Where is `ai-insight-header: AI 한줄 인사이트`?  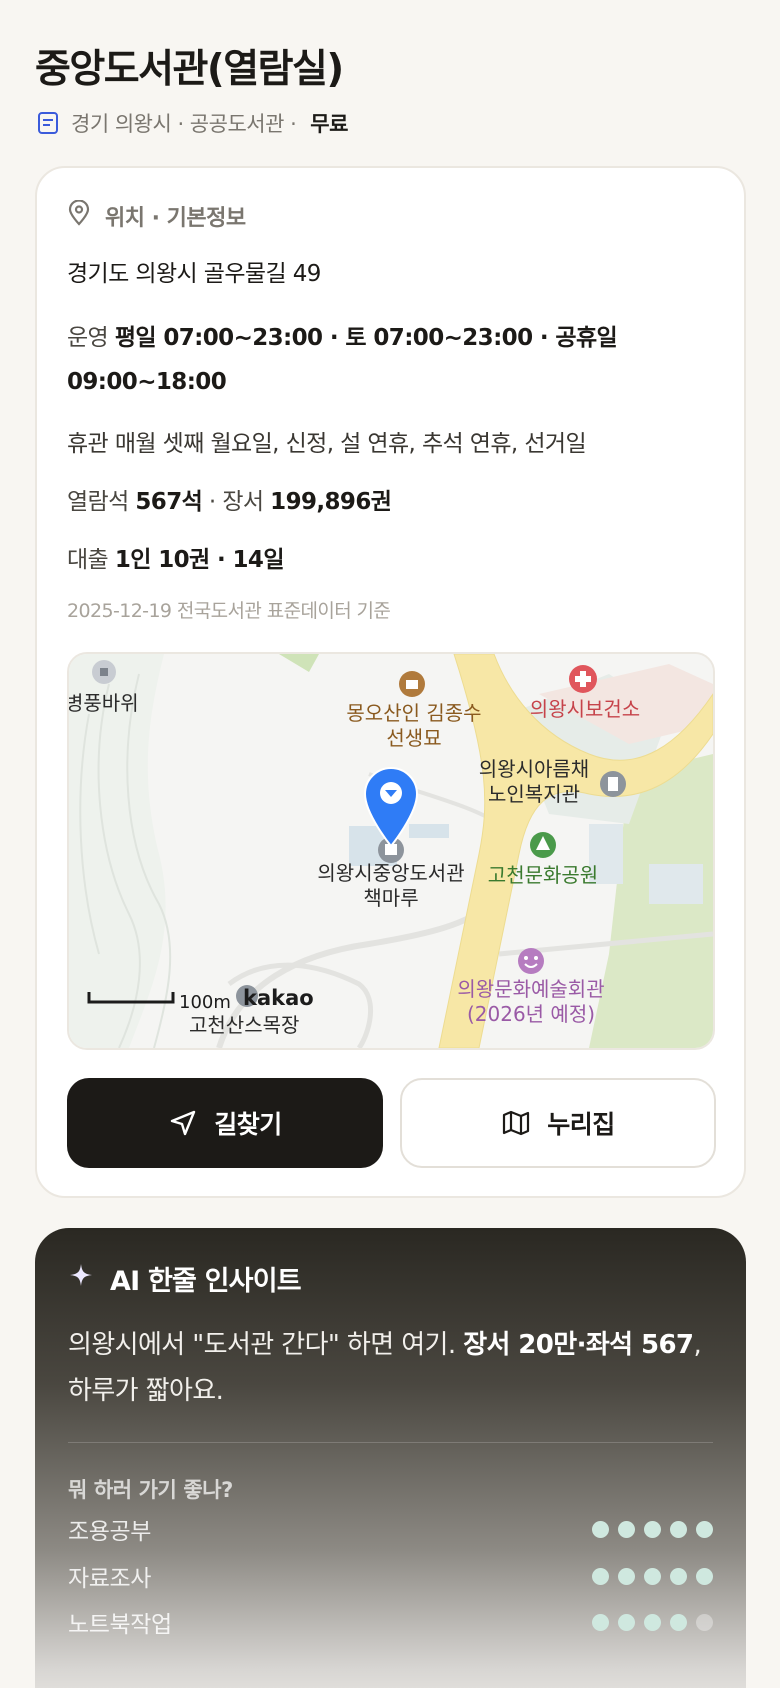
ai-insight-header: AI 한줄 인사이트 is located at coordinates (185, 1278).